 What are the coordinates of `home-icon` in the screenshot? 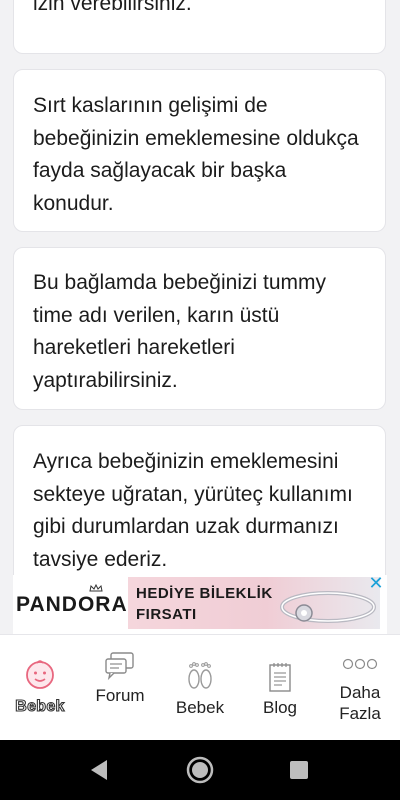 It's located at (200, 770).